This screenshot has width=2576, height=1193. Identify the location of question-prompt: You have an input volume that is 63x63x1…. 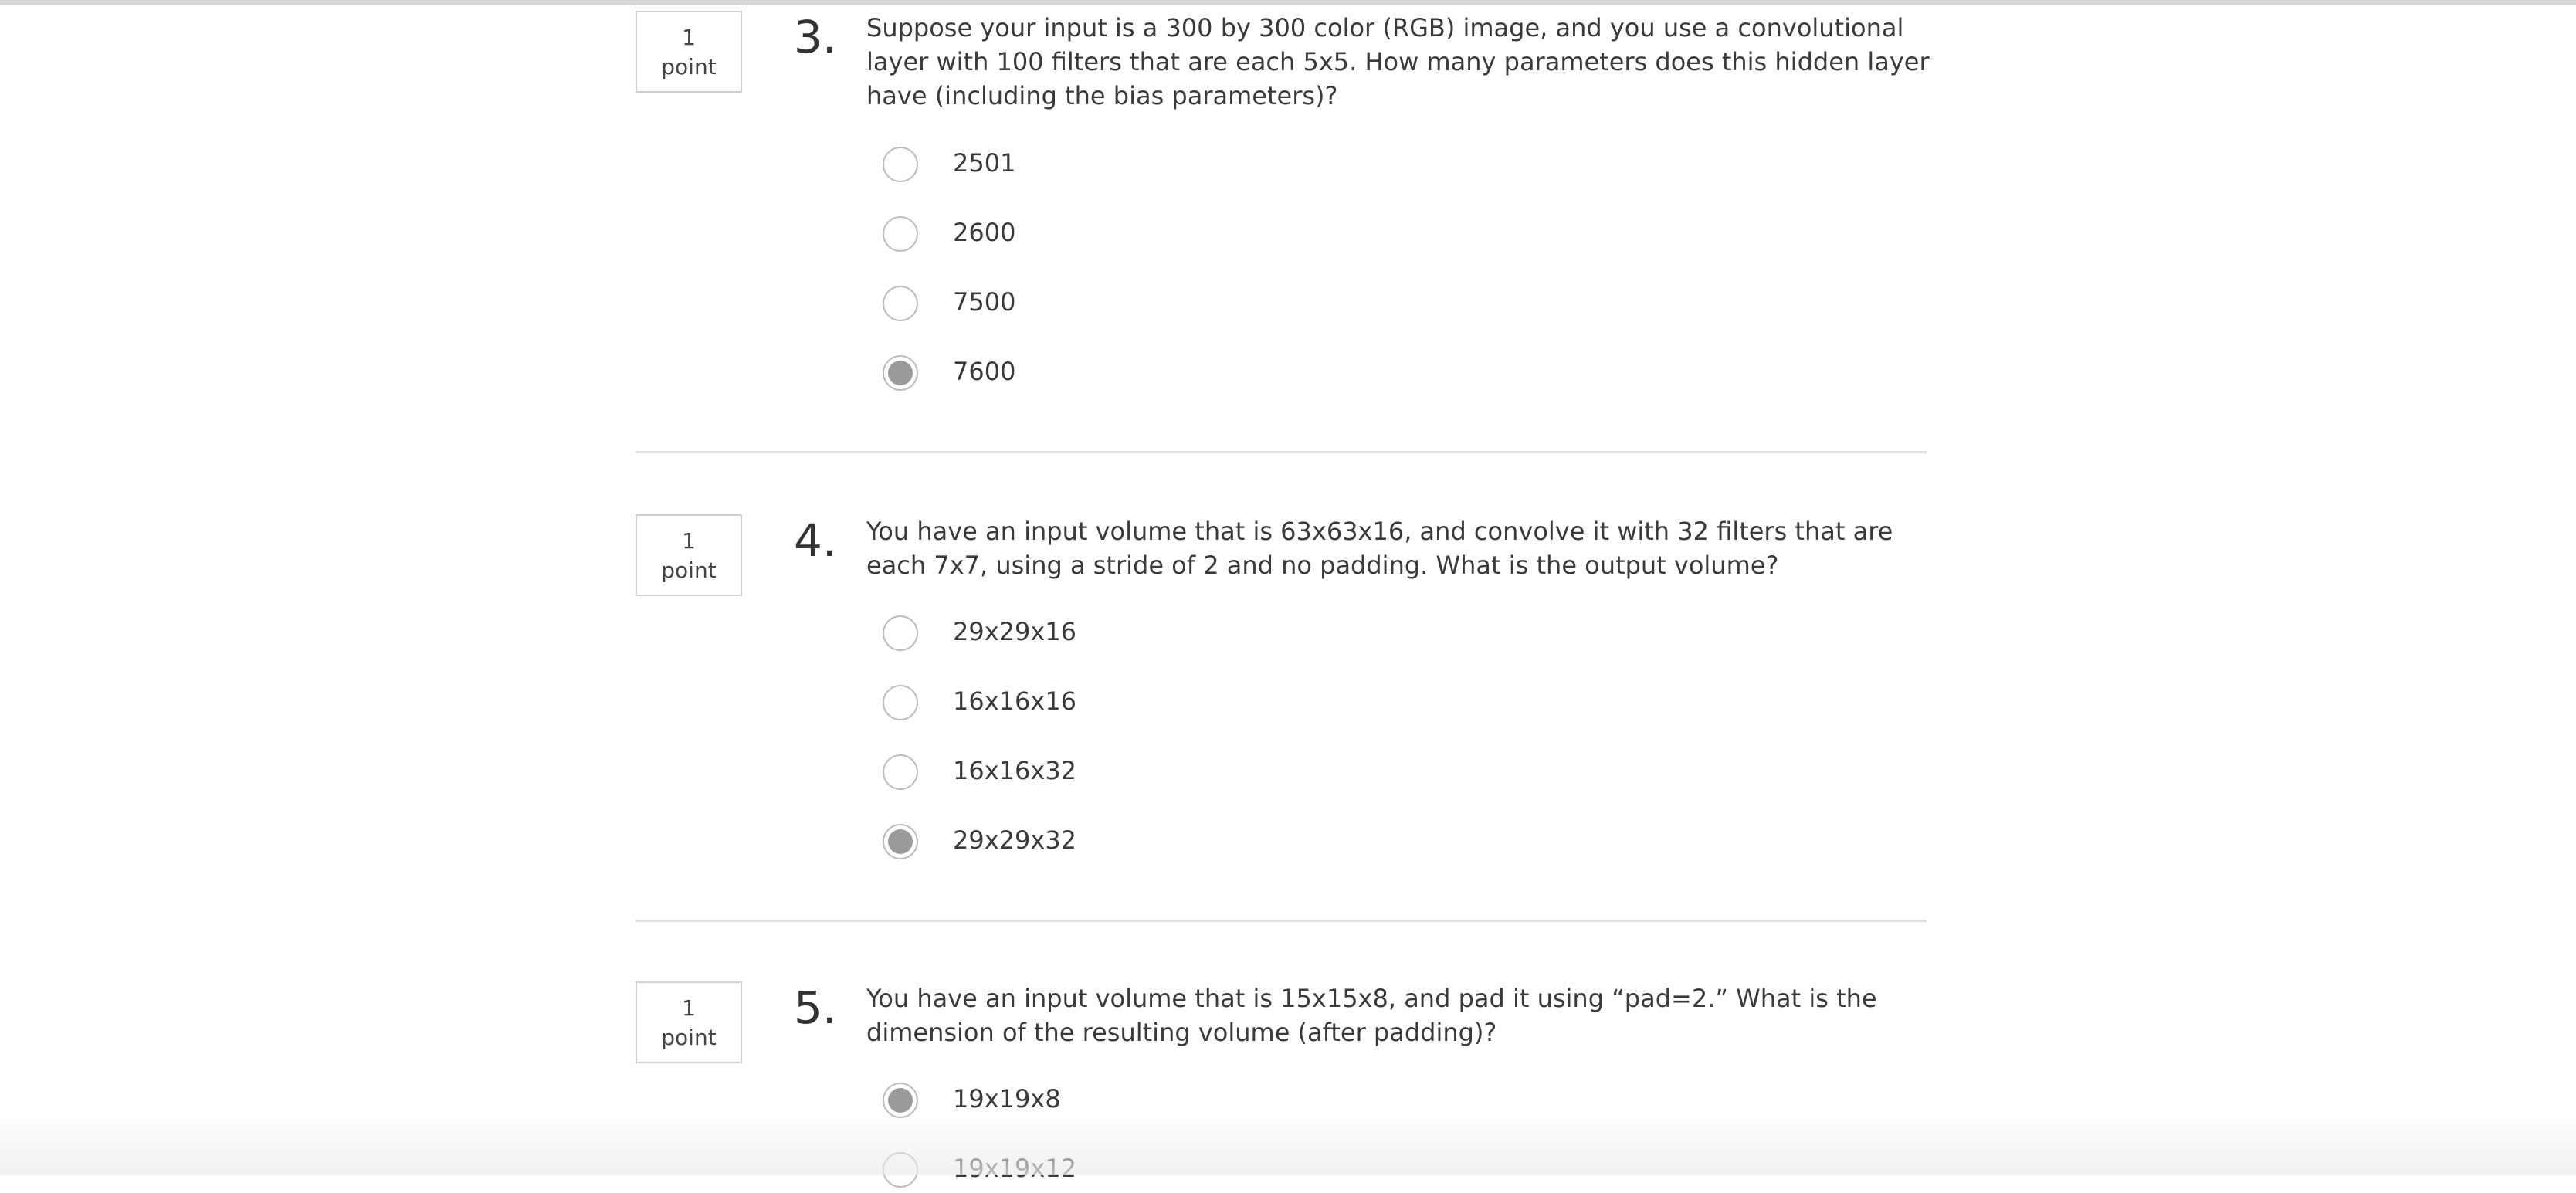
(1379, 548).